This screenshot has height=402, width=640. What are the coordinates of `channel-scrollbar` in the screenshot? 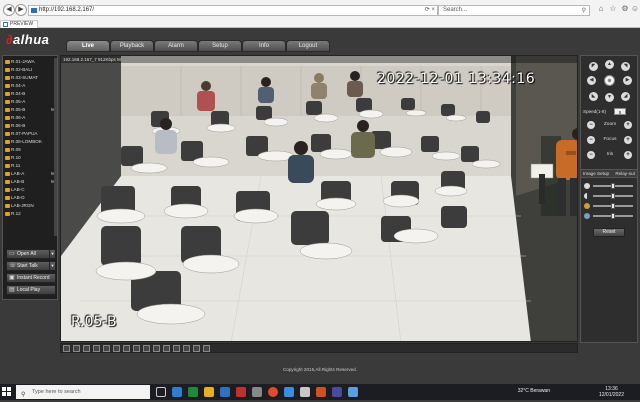 It's located at (55, 147).